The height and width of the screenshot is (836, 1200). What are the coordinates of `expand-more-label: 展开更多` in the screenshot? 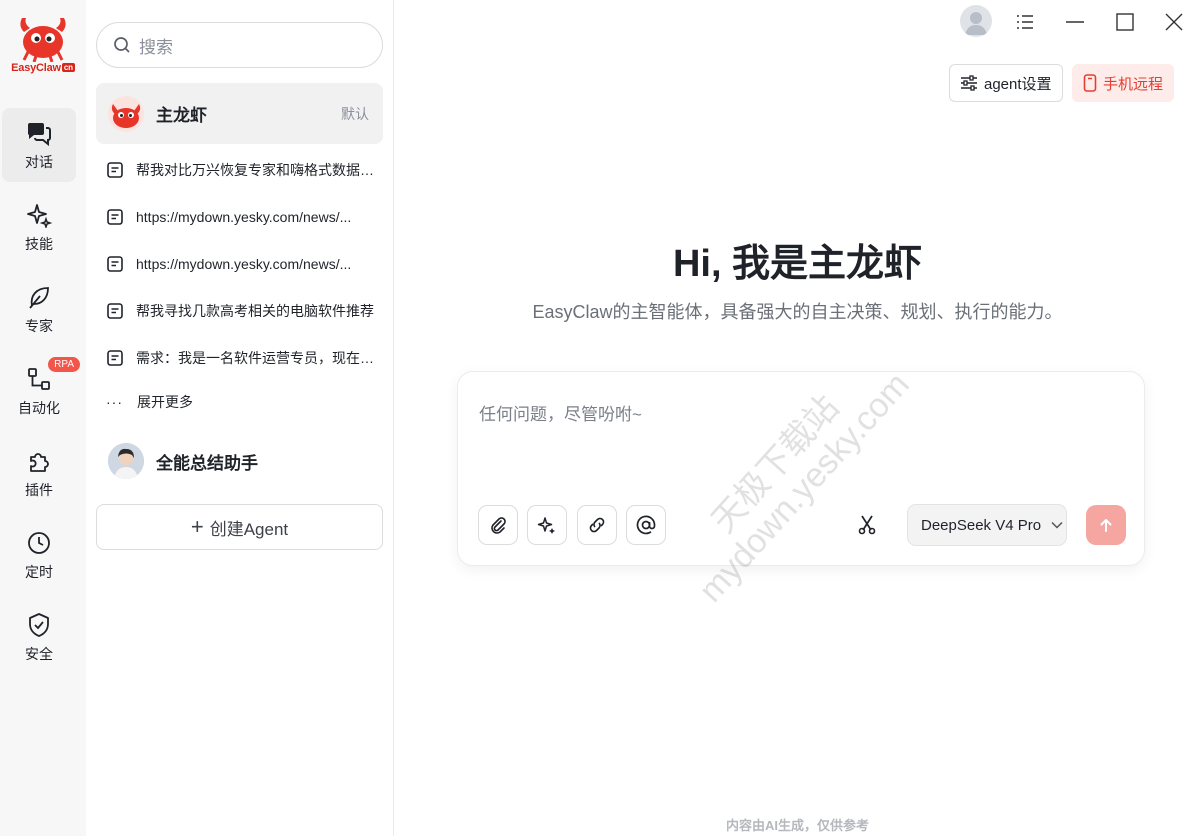 It's located at (165, 402).